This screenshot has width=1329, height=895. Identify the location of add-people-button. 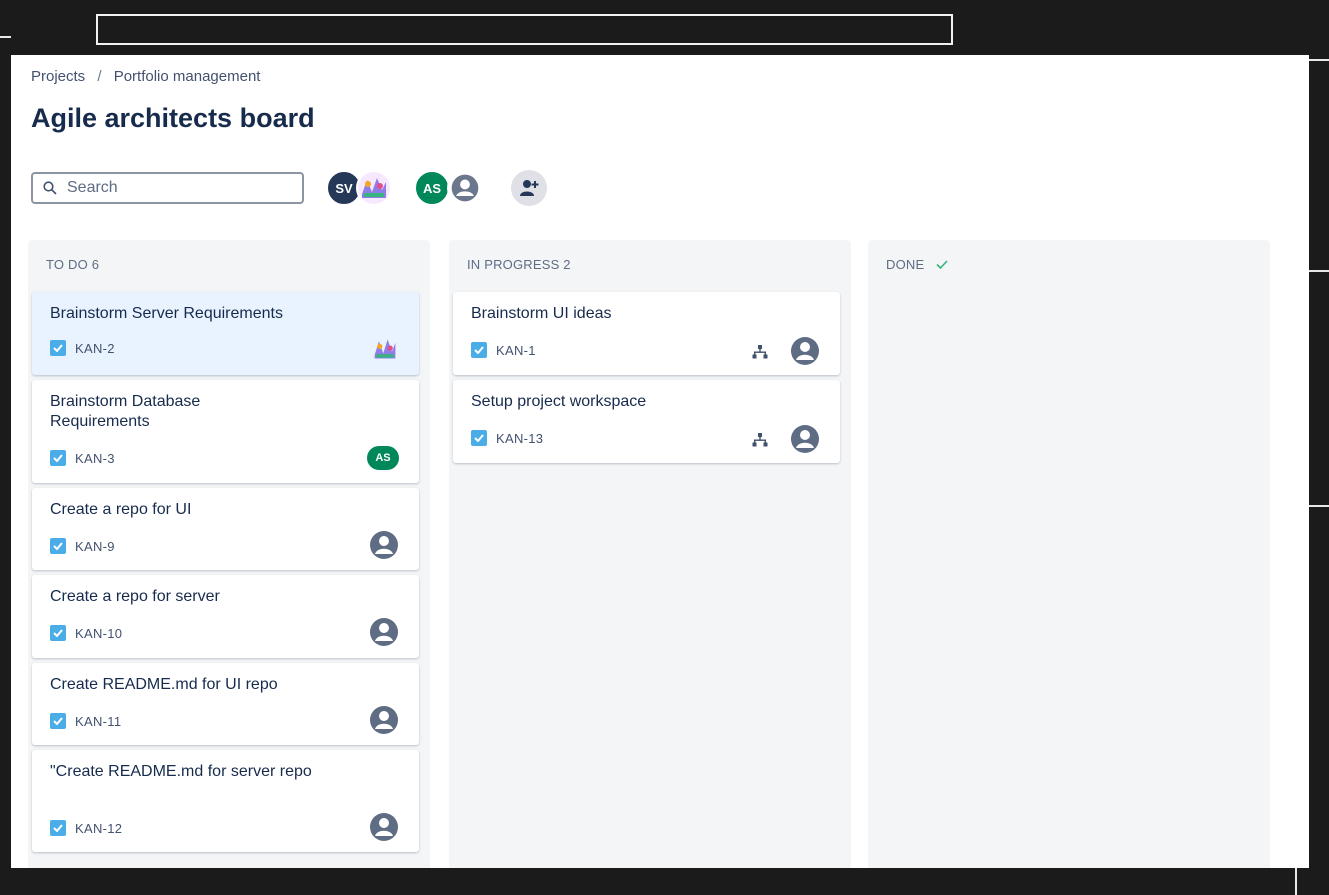
(529, 188).